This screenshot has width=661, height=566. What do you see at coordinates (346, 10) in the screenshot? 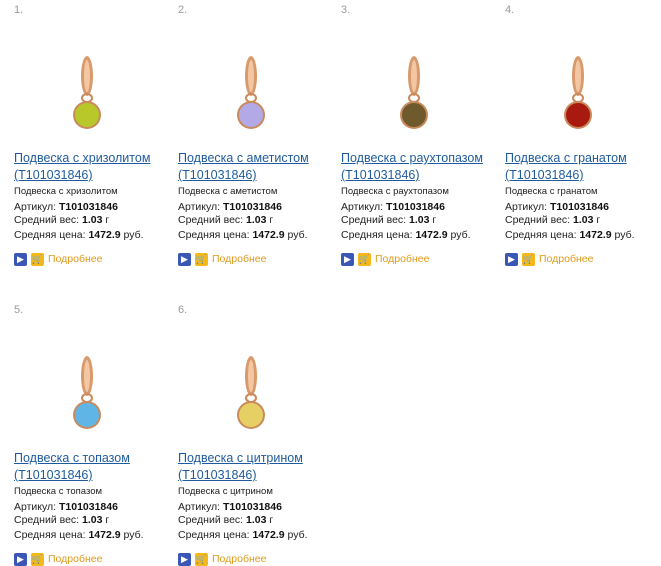
I see `product-number: 3.` at bounding box center [346, 10].